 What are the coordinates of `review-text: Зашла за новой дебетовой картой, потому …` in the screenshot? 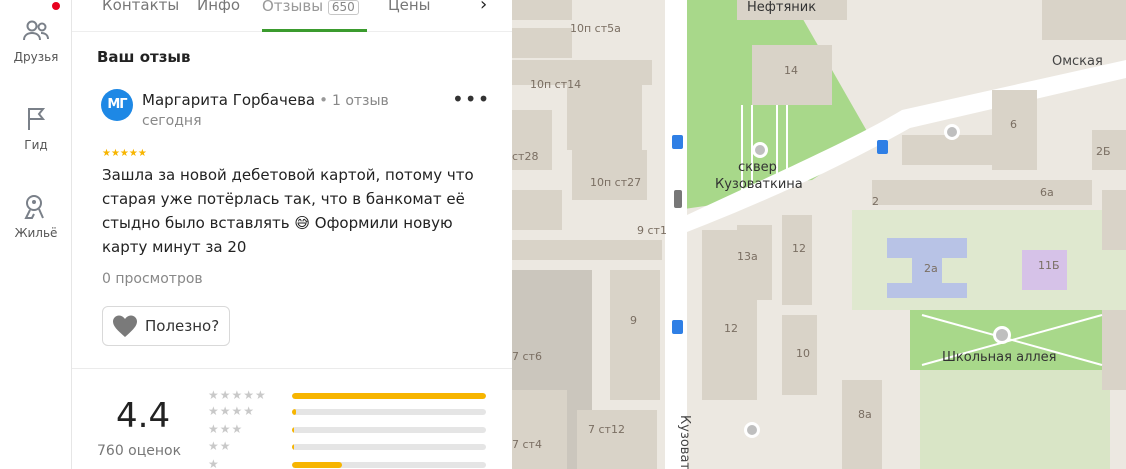 It's located at (288, 211).